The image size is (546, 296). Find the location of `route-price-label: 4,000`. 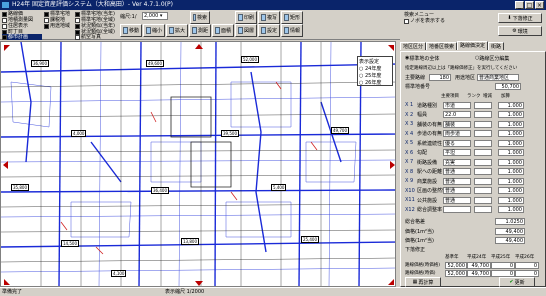

route-price-label: 4,000 is located at coordinates (79, 133).